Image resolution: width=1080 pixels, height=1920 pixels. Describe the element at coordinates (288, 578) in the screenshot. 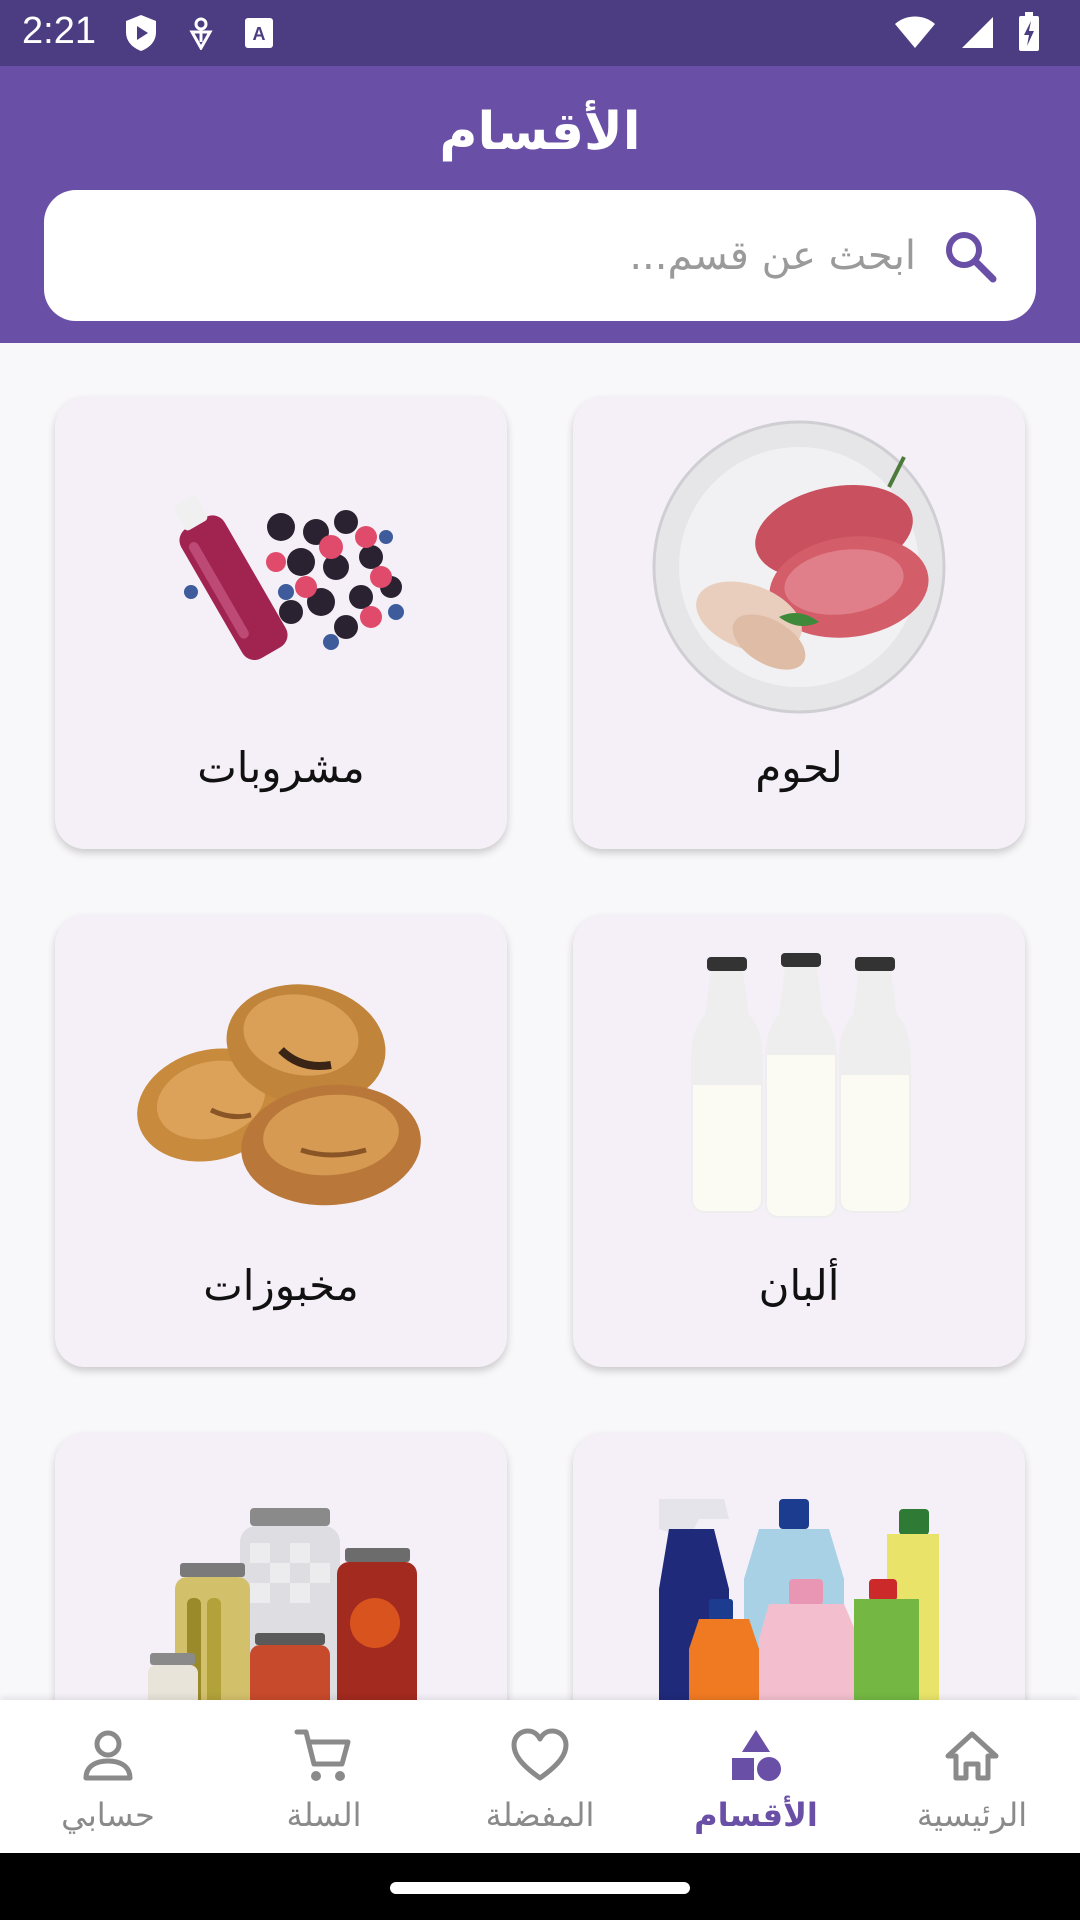

I see `berry-juice-image` at that location.